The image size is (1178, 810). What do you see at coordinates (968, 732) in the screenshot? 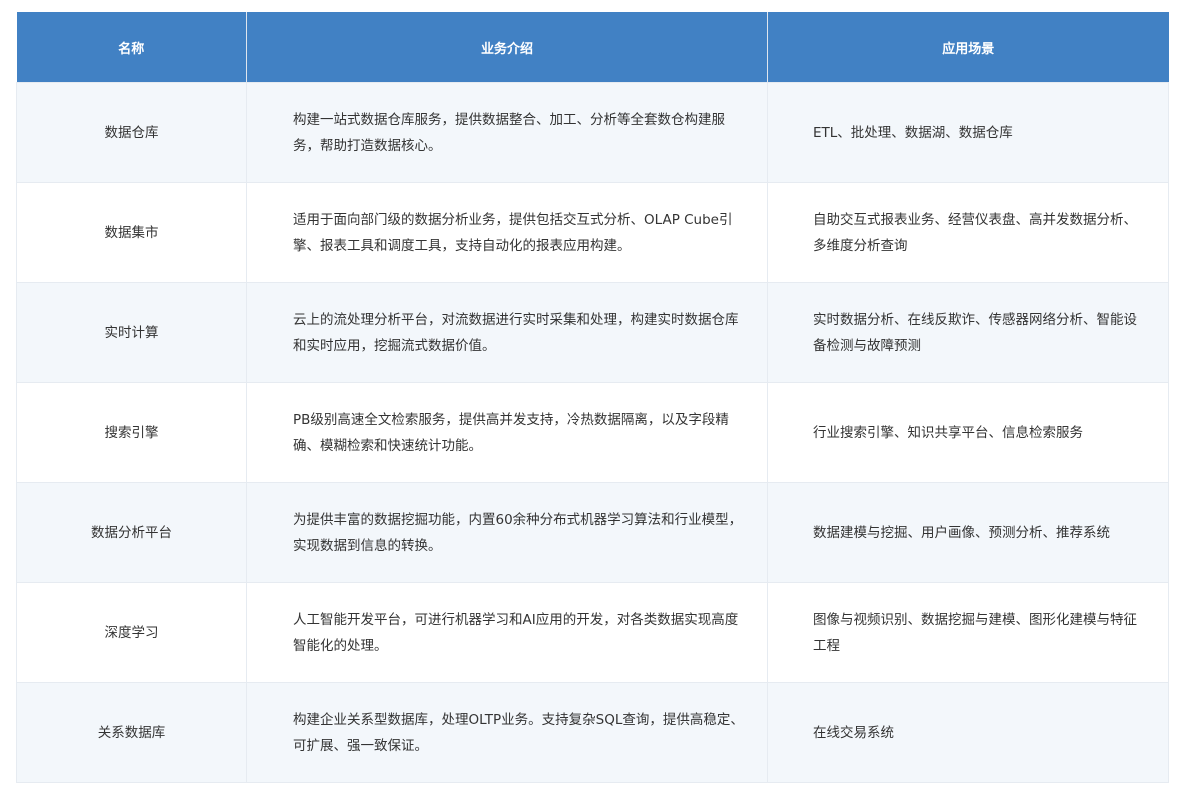
I see `row-scenarios-cell: 在线交易系统` at bounding box center [968, 732].